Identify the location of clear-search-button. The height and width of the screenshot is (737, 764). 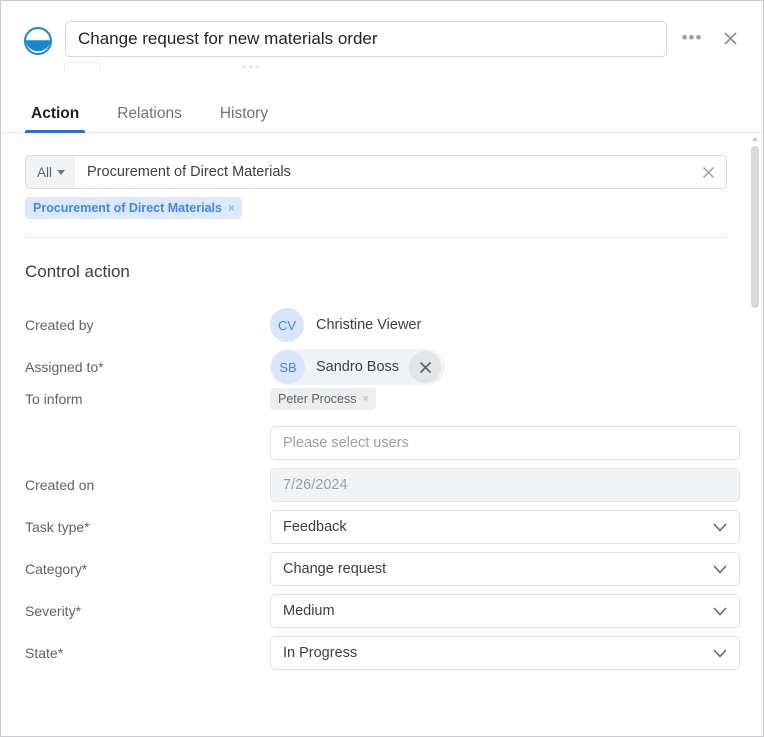
(708, 172).